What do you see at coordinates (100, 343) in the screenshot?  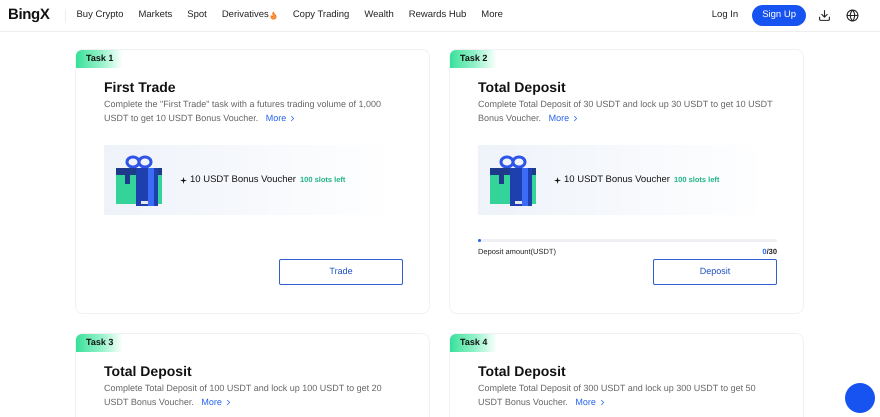 I see `task-tag: Task 3` at bounding box center [100, 343].